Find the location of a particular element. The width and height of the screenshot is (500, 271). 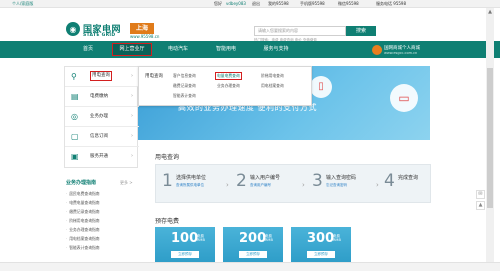

flyout-title: 用电查询 is located at coordinates (154, 76).